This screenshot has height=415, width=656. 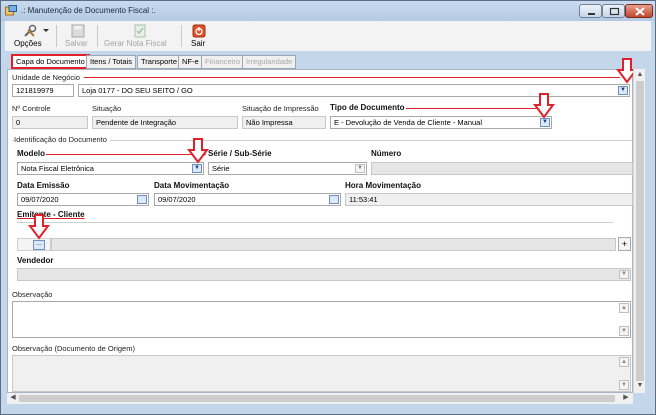 I want to click on maximize-button, so click(x=613, y=11).